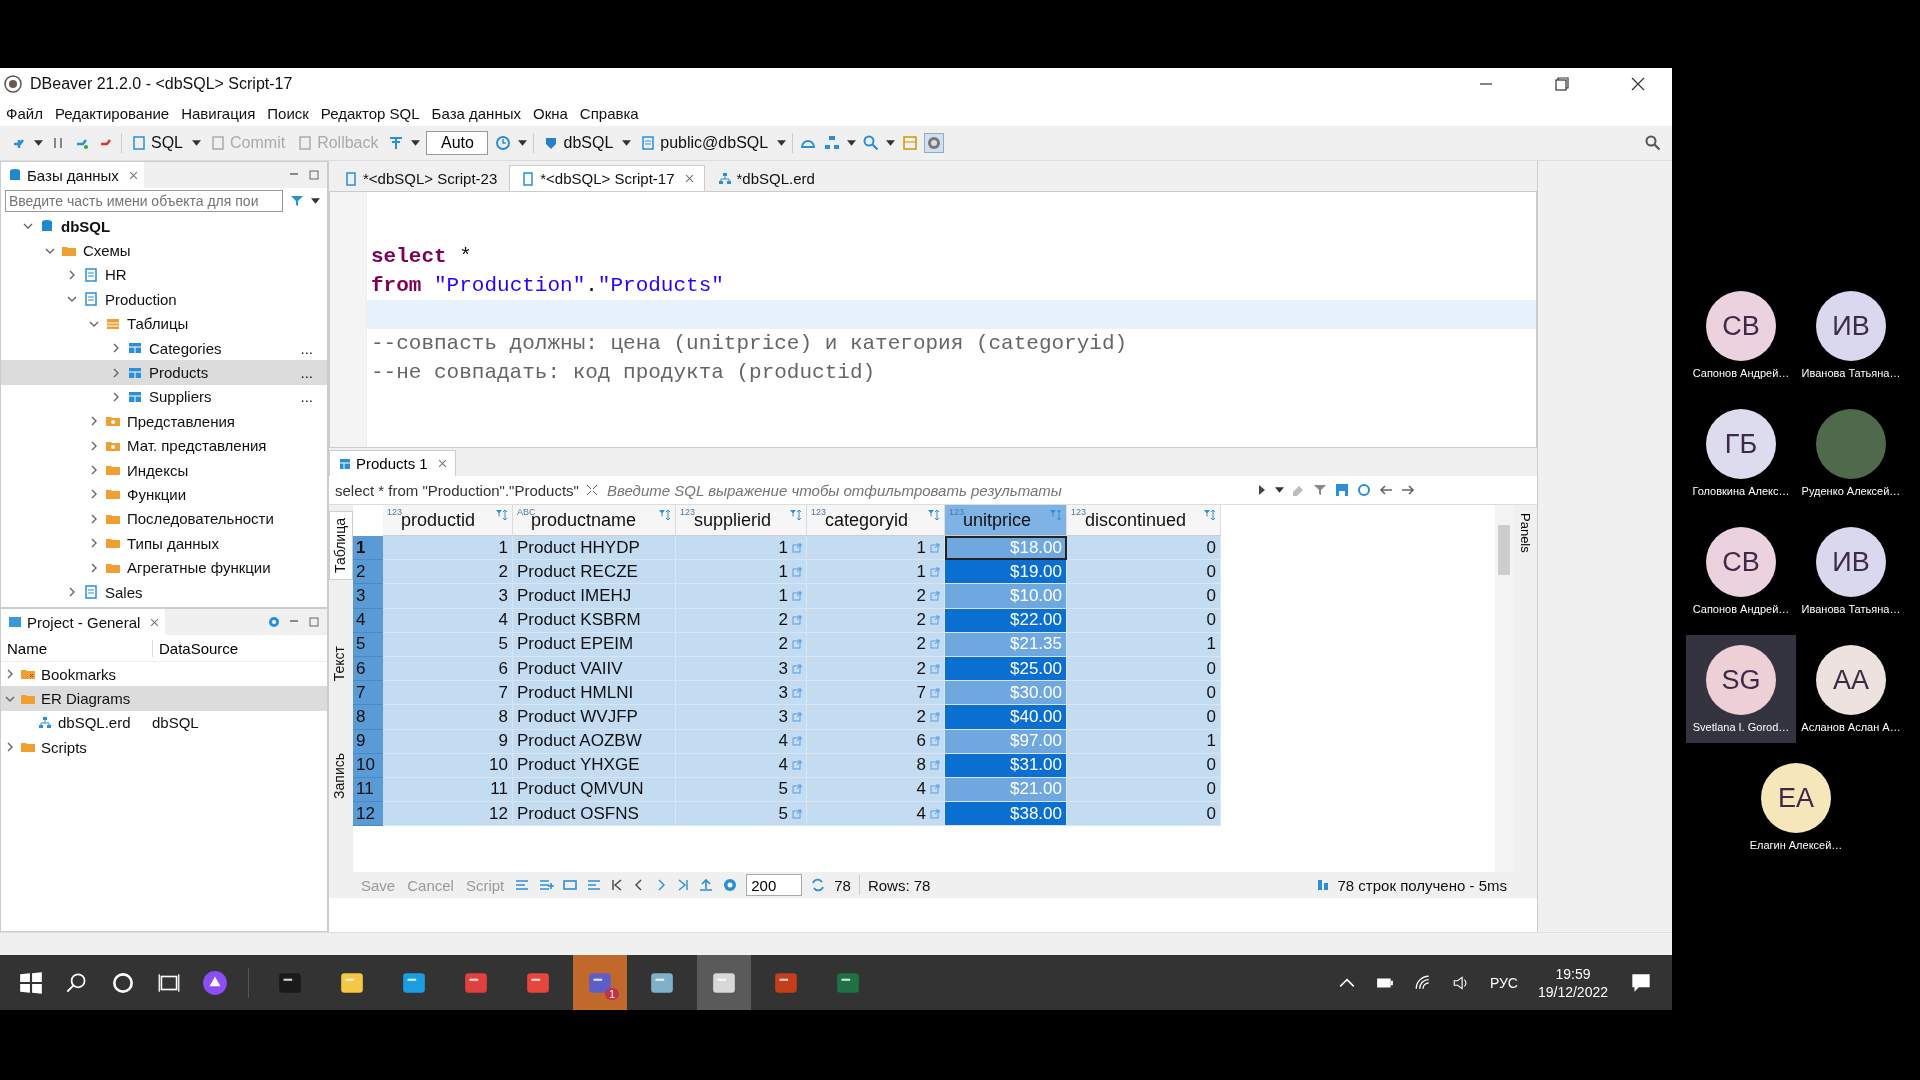  What do you see at coordinates (341, 545) in the screenshot?
I see `view-tab: Таблица` at bounding box center [341, 545].